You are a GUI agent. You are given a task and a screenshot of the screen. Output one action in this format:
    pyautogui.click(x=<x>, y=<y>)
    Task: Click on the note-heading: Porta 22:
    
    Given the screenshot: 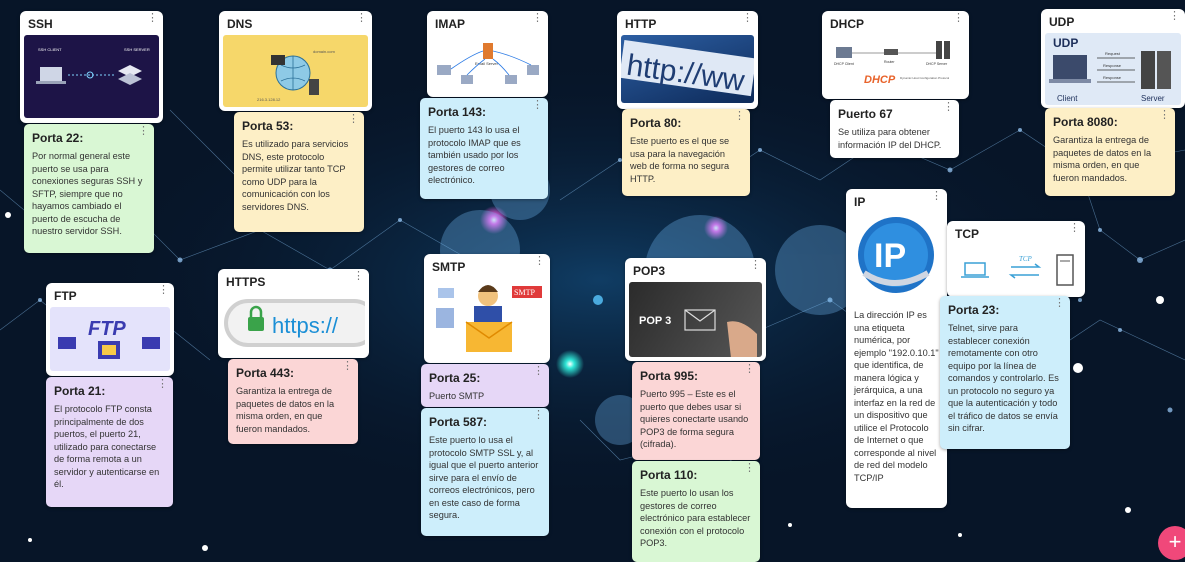 What is the action you would take?
    pyautogui.click(x=58, y=138)
    